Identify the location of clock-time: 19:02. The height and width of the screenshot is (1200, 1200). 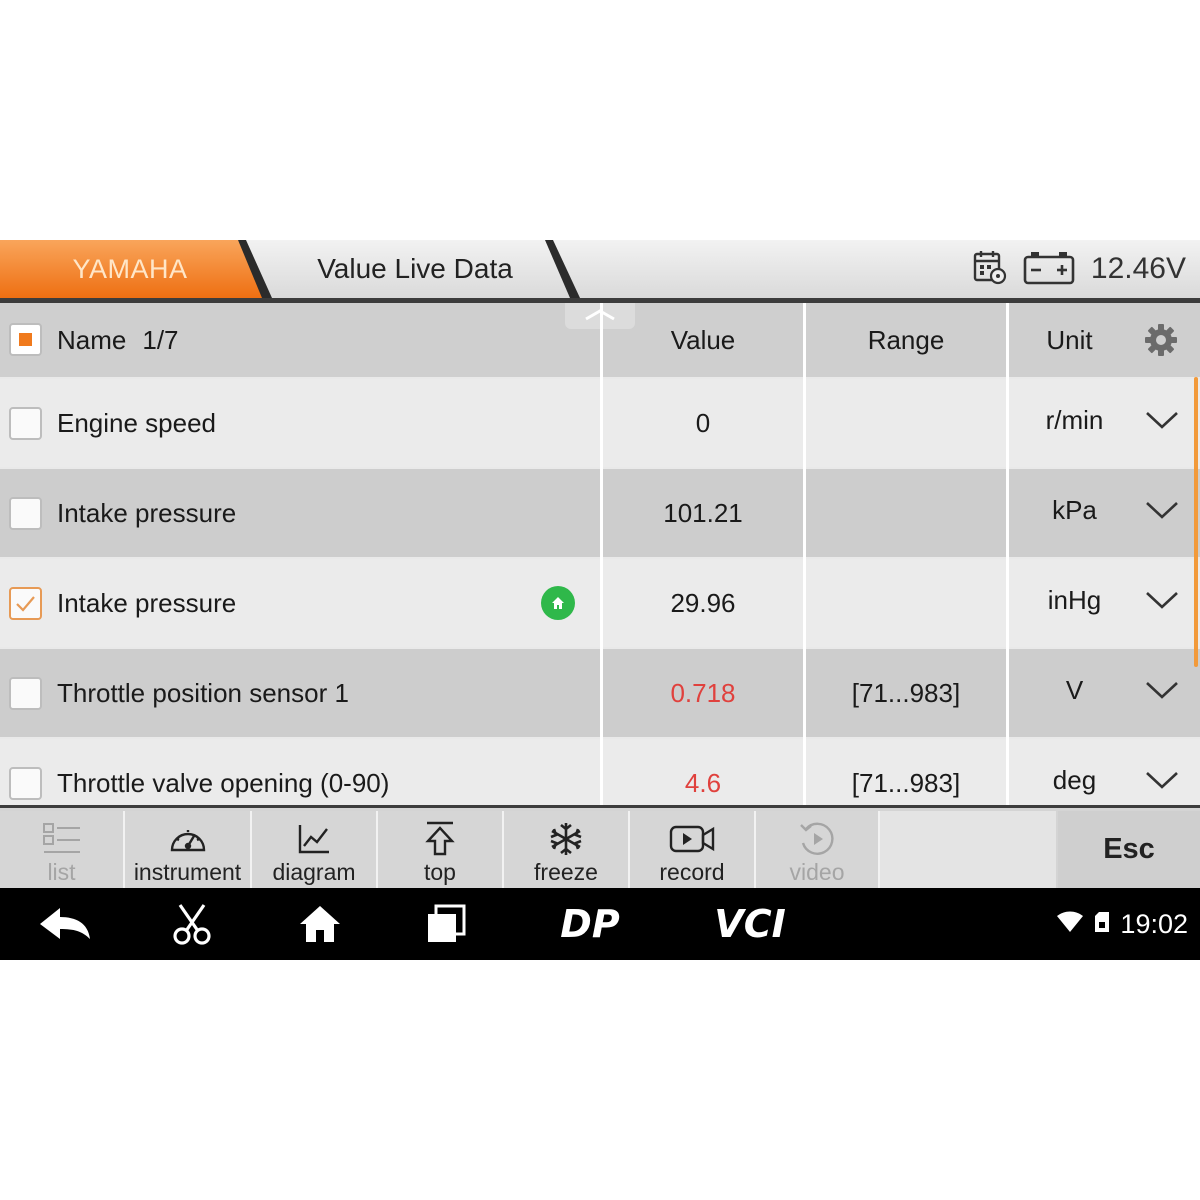
(1154, 923).